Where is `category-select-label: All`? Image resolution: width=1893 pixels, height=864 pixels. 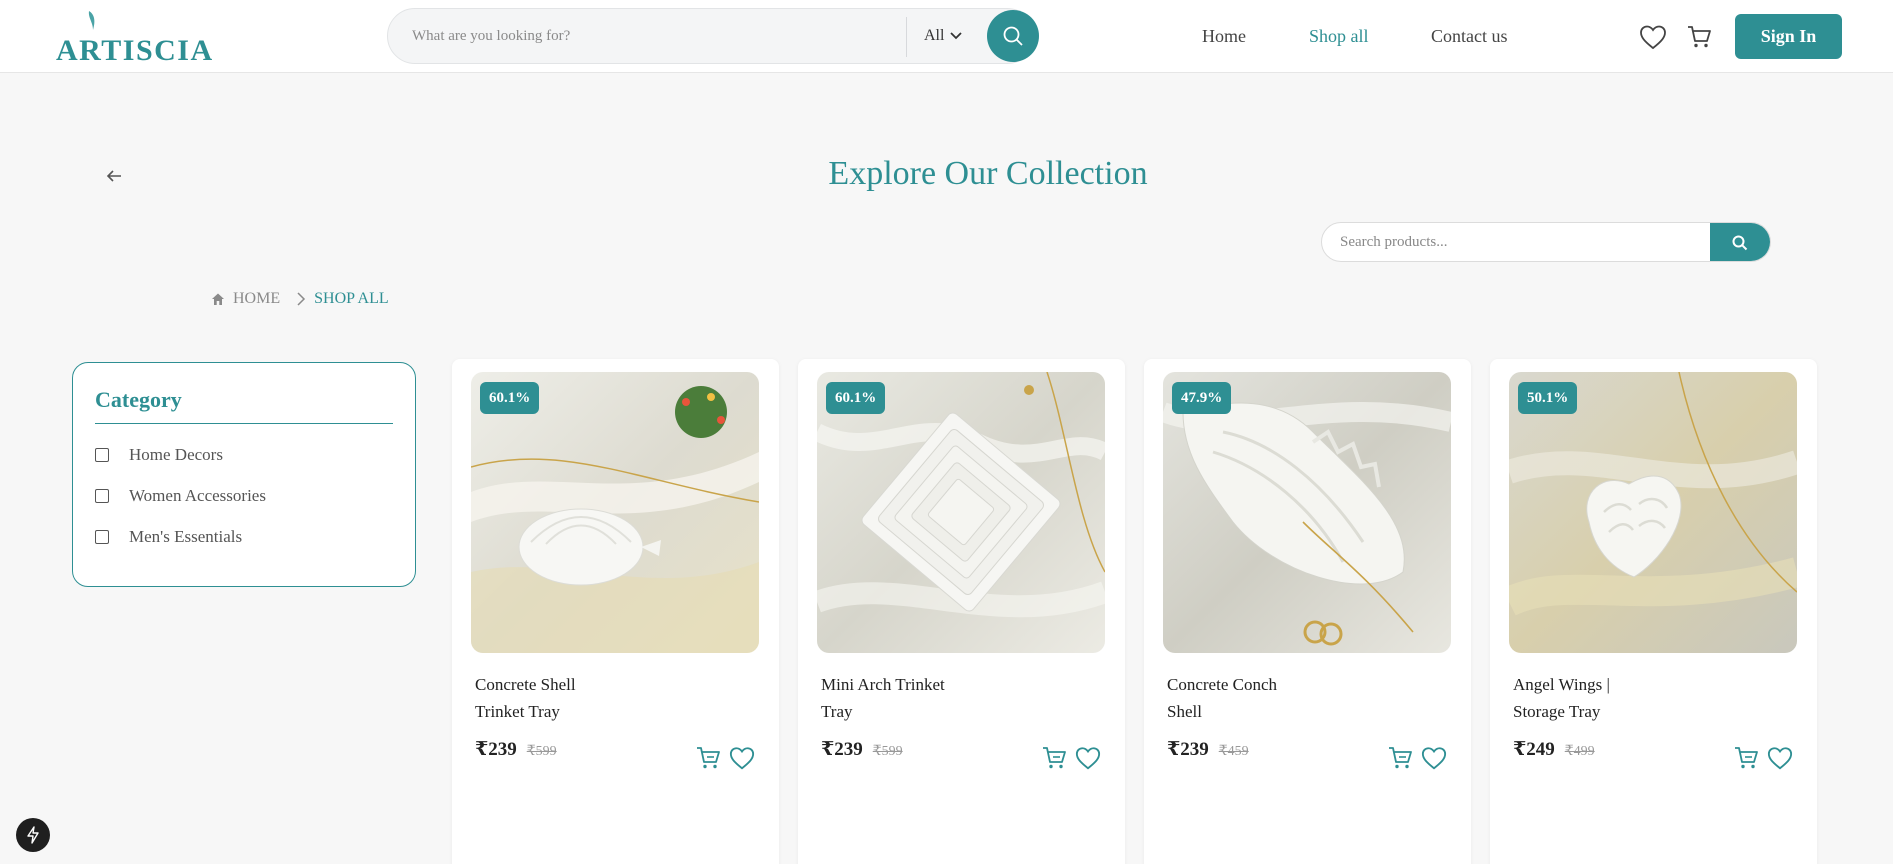
category-select-label: All is located at coordinates (934, 35).